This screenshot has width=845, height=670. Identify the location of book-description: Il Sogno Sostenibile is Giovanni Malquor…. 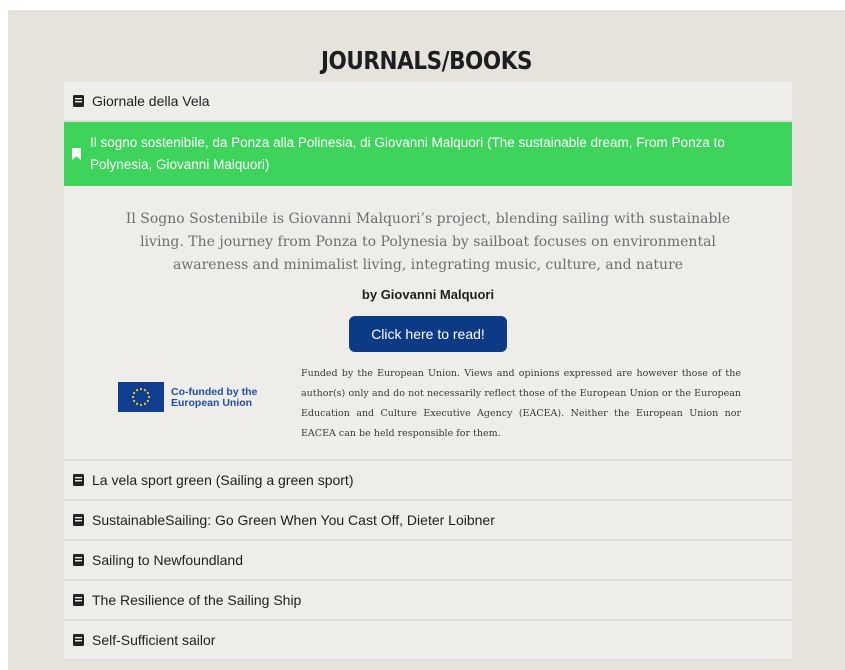
(428, 242).